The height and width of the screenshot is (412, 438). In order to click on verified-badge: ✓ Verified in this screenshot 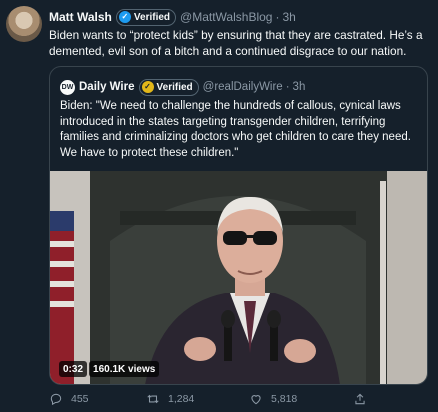, I will do `click(146, 17)`.